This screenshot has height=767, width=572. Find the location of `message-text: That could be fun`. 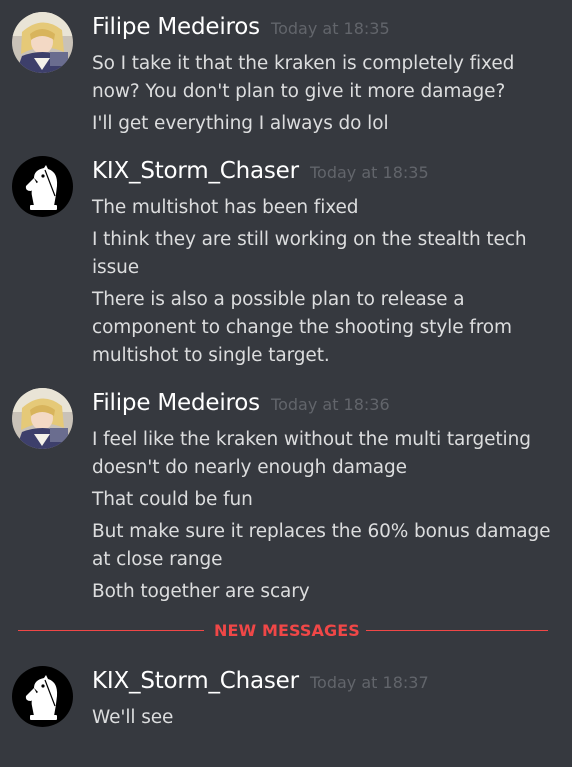

message-text: That could be fun is located at coordinates (172, 499).